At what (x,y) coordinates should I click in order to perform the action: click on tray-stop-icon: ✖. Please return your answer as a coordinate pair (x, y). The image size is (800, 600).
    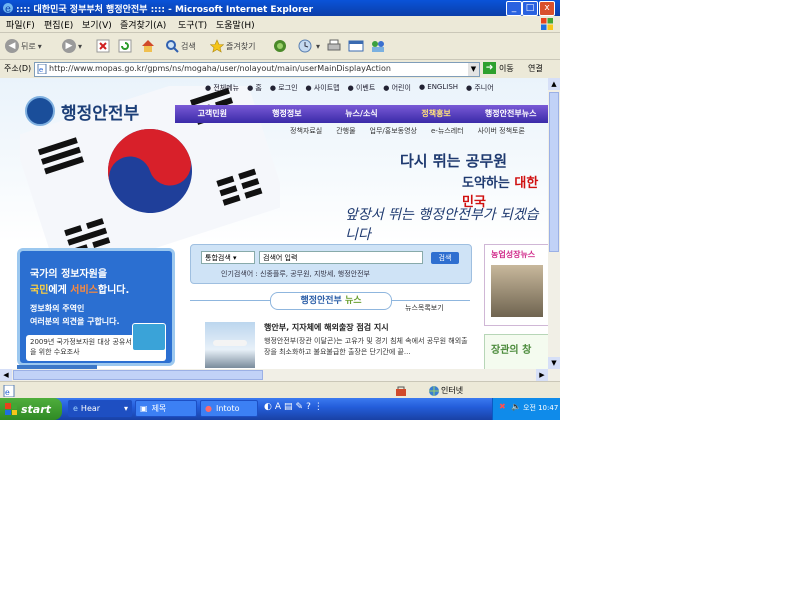
    Looking at the image, I should click on (502, 406).